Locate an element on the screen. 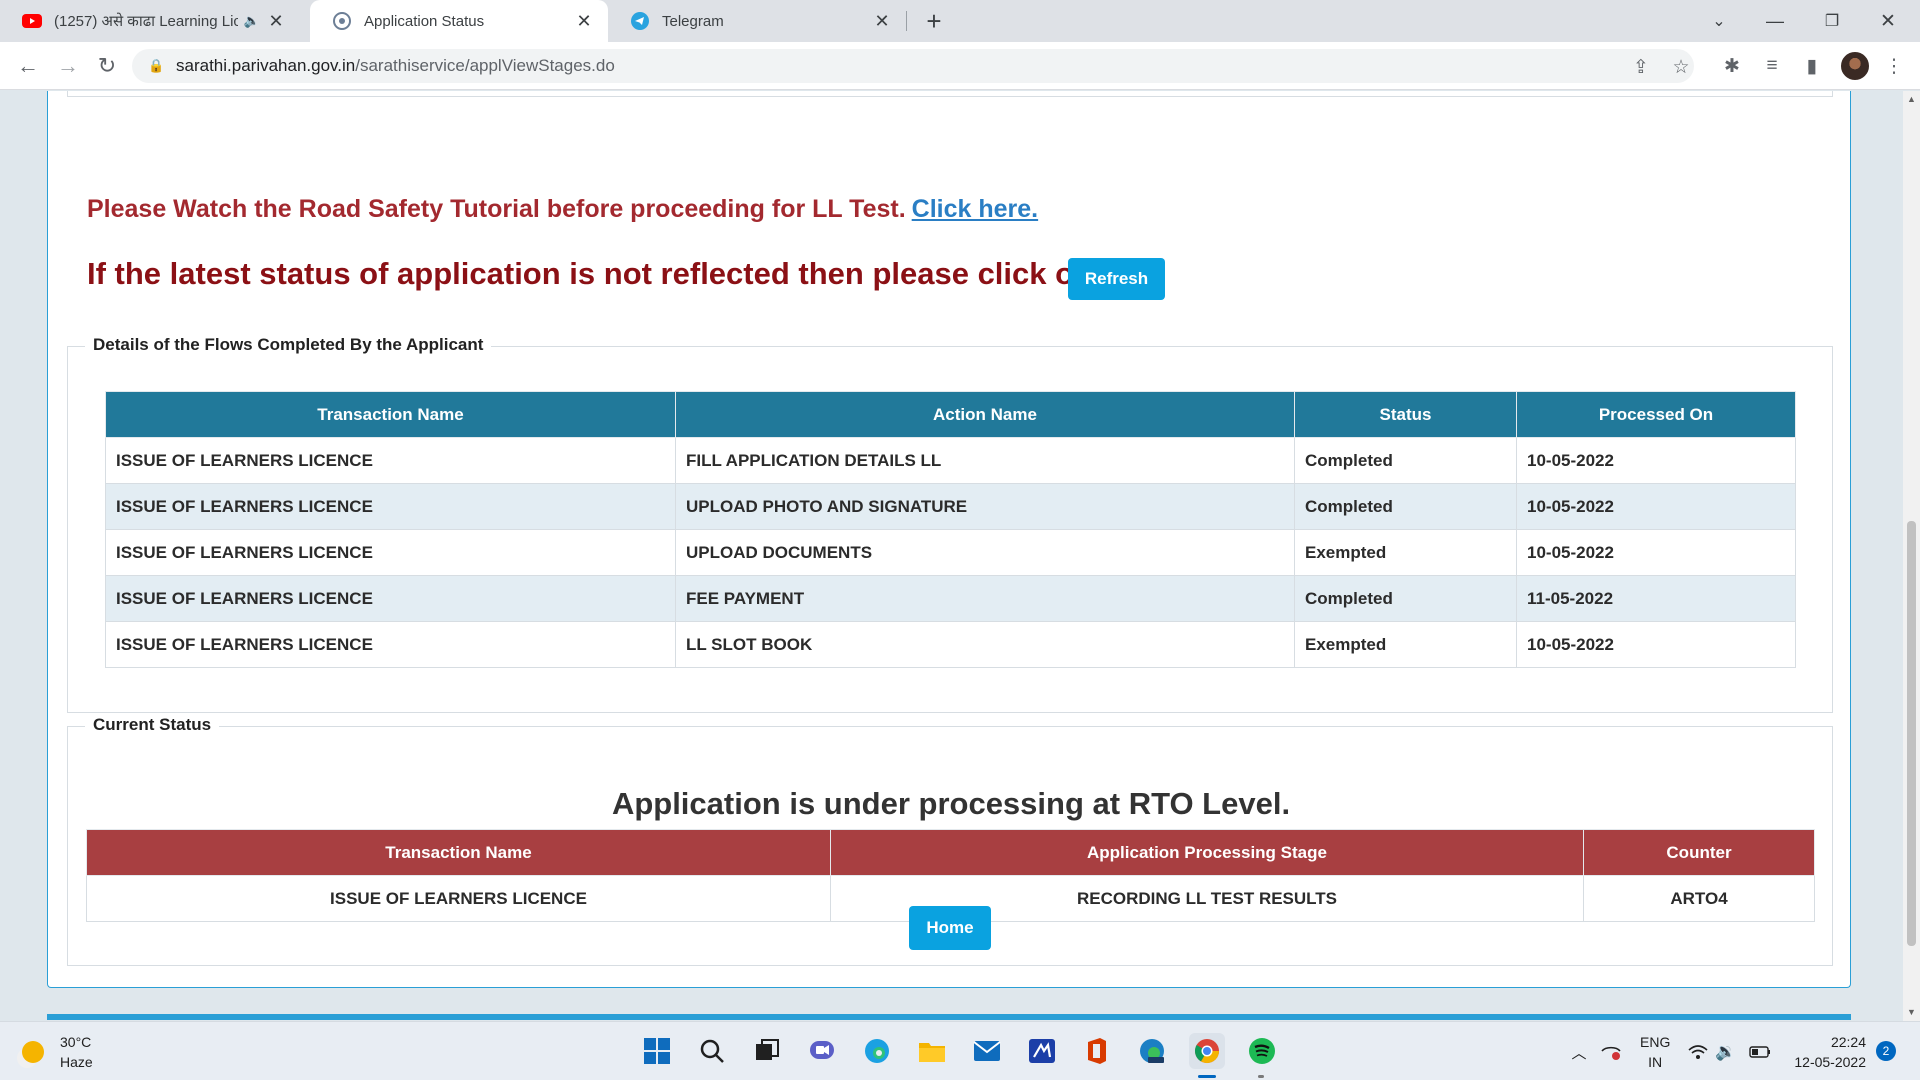 The width and height of the screenshot is (1920, 1080). wifi-icon is located at coordinates (1698, 1052).